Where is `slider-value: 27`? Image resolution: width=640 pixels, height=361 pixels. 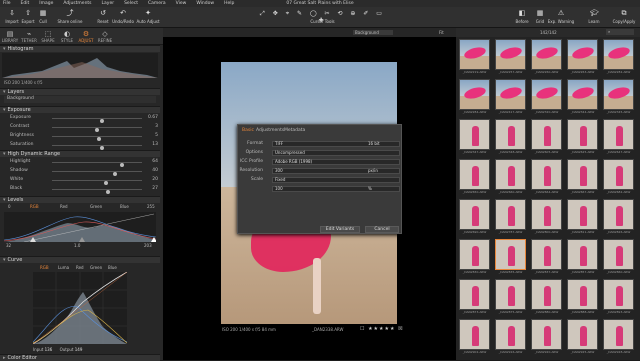
slider-value: 27 is located at coordinates (152, 188).